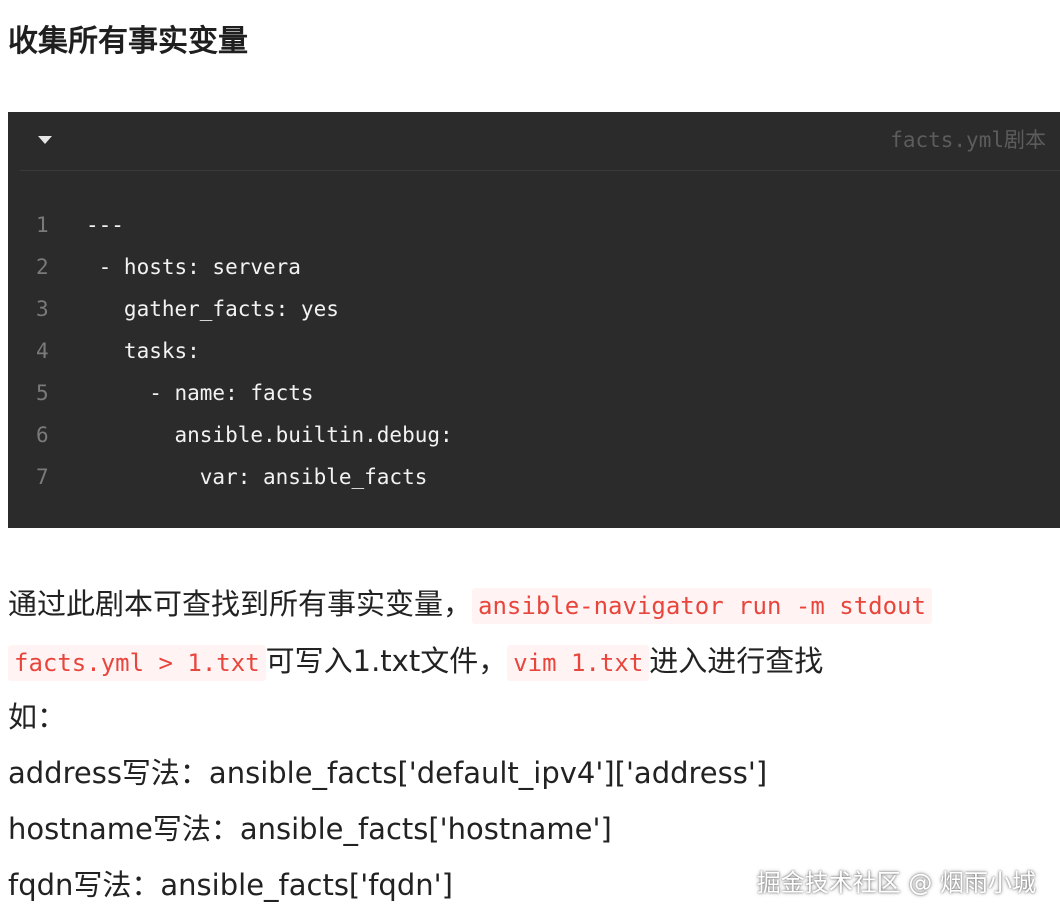  Describe the element at coordinates (42, 435) in the screenshot. I see `line-number: 6` at that location.